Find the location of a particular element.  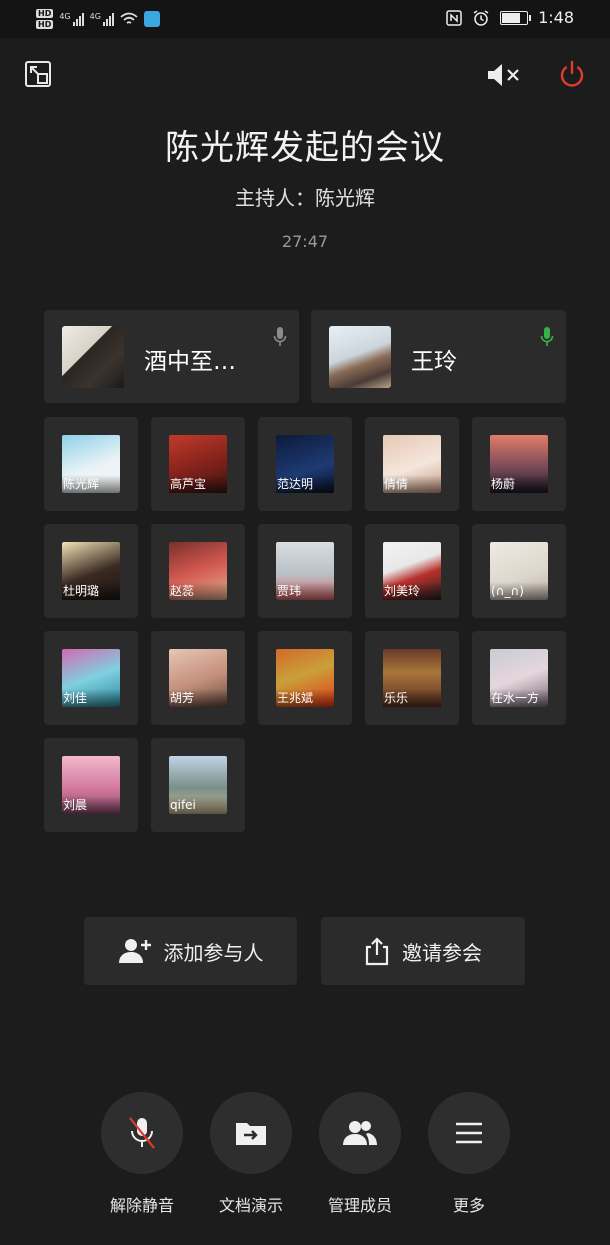

mic-icon is located at coordinates (280, 339).